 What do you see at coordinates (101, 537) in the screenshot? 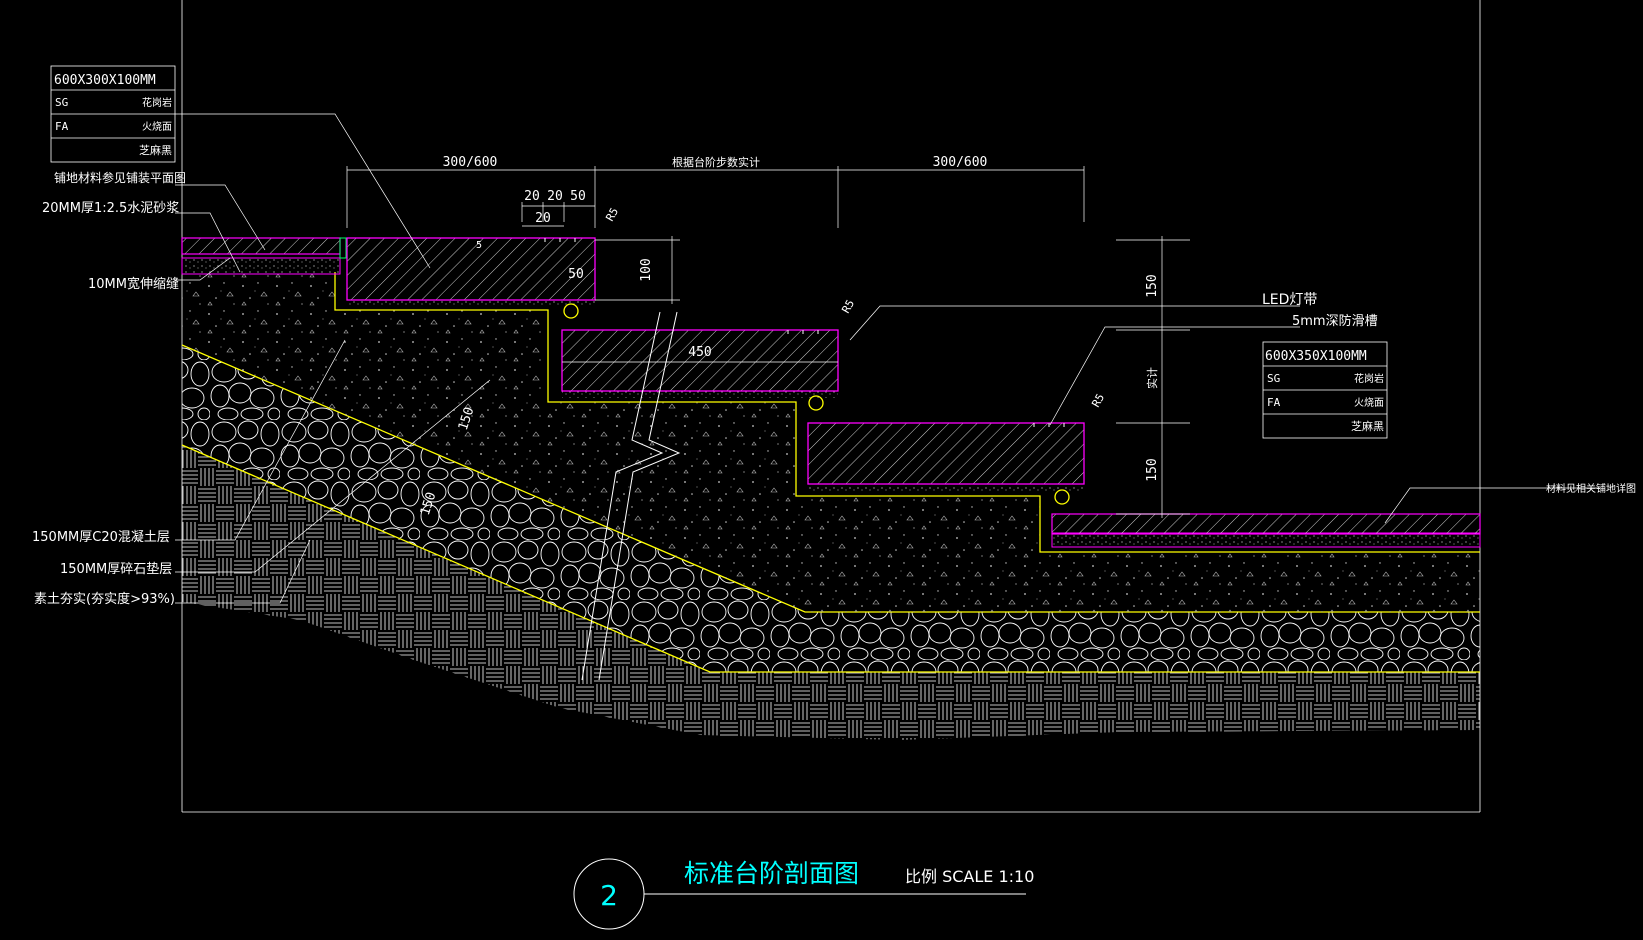
I see `label-concrete: 150MM厚C20混凝土层` at bounding box center [101, 537].